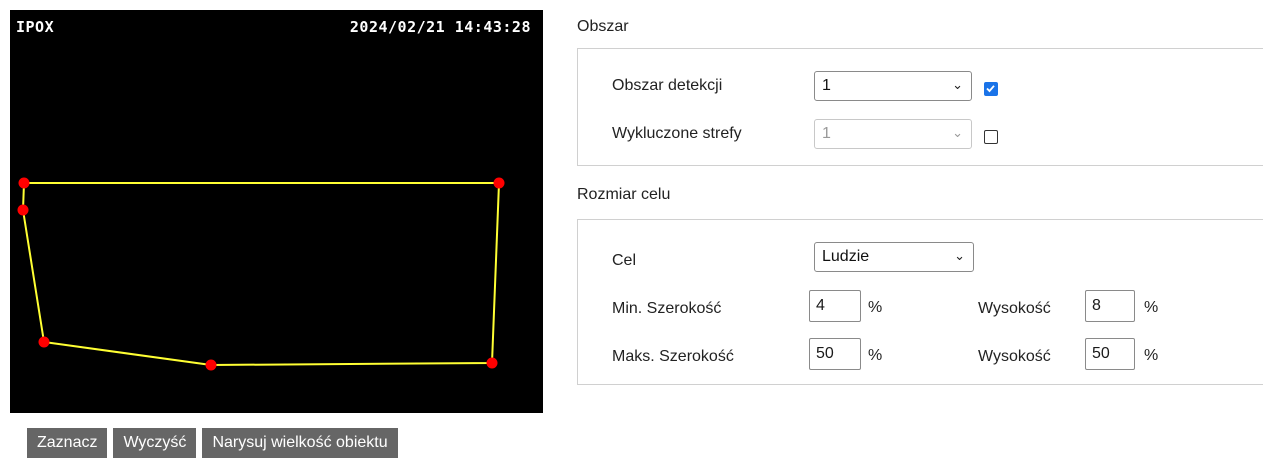 The width and height of the screenshot is (1263, 458). Describe the element at coordinates (1014, 356) in the screenshot. I see `max-height-label: Wysokość` at that location.